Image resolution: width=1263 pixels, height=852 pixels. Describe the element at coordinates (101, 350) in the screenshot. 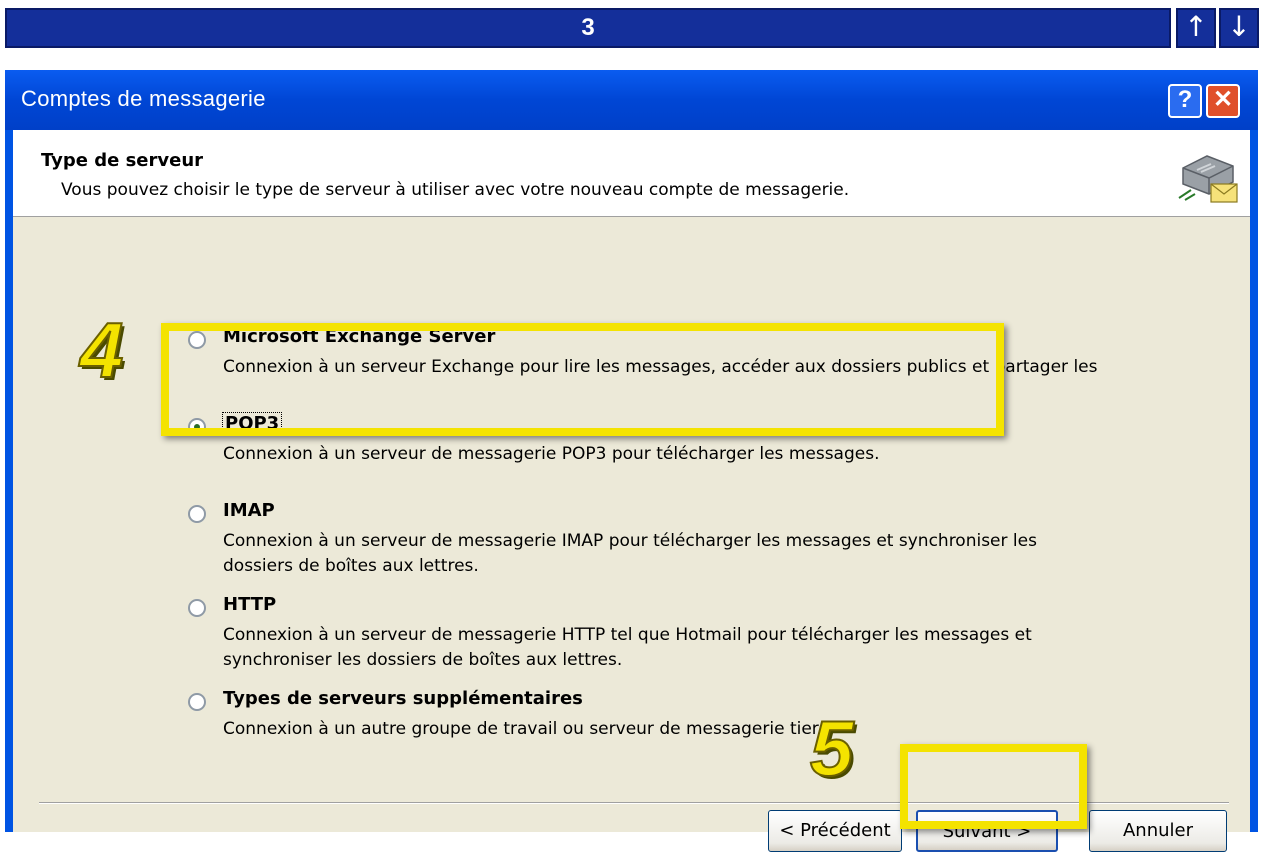

I see `step-4-marker: 4` at that location.